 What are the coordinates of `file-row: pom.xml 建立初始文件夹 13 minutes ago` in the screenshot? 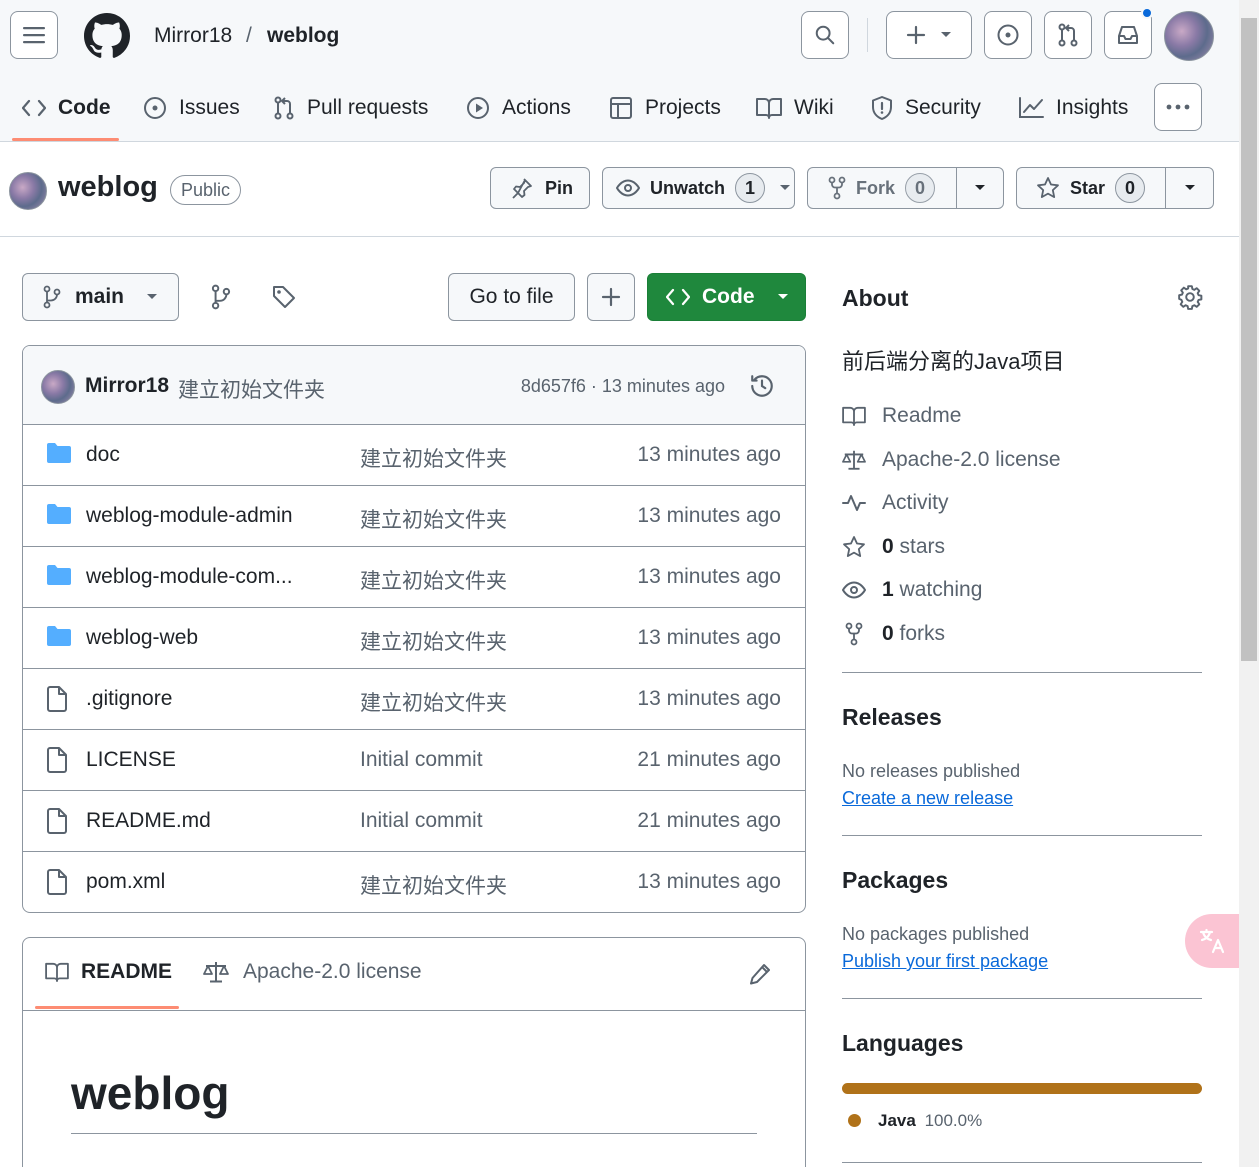 It's located at (414, 882).